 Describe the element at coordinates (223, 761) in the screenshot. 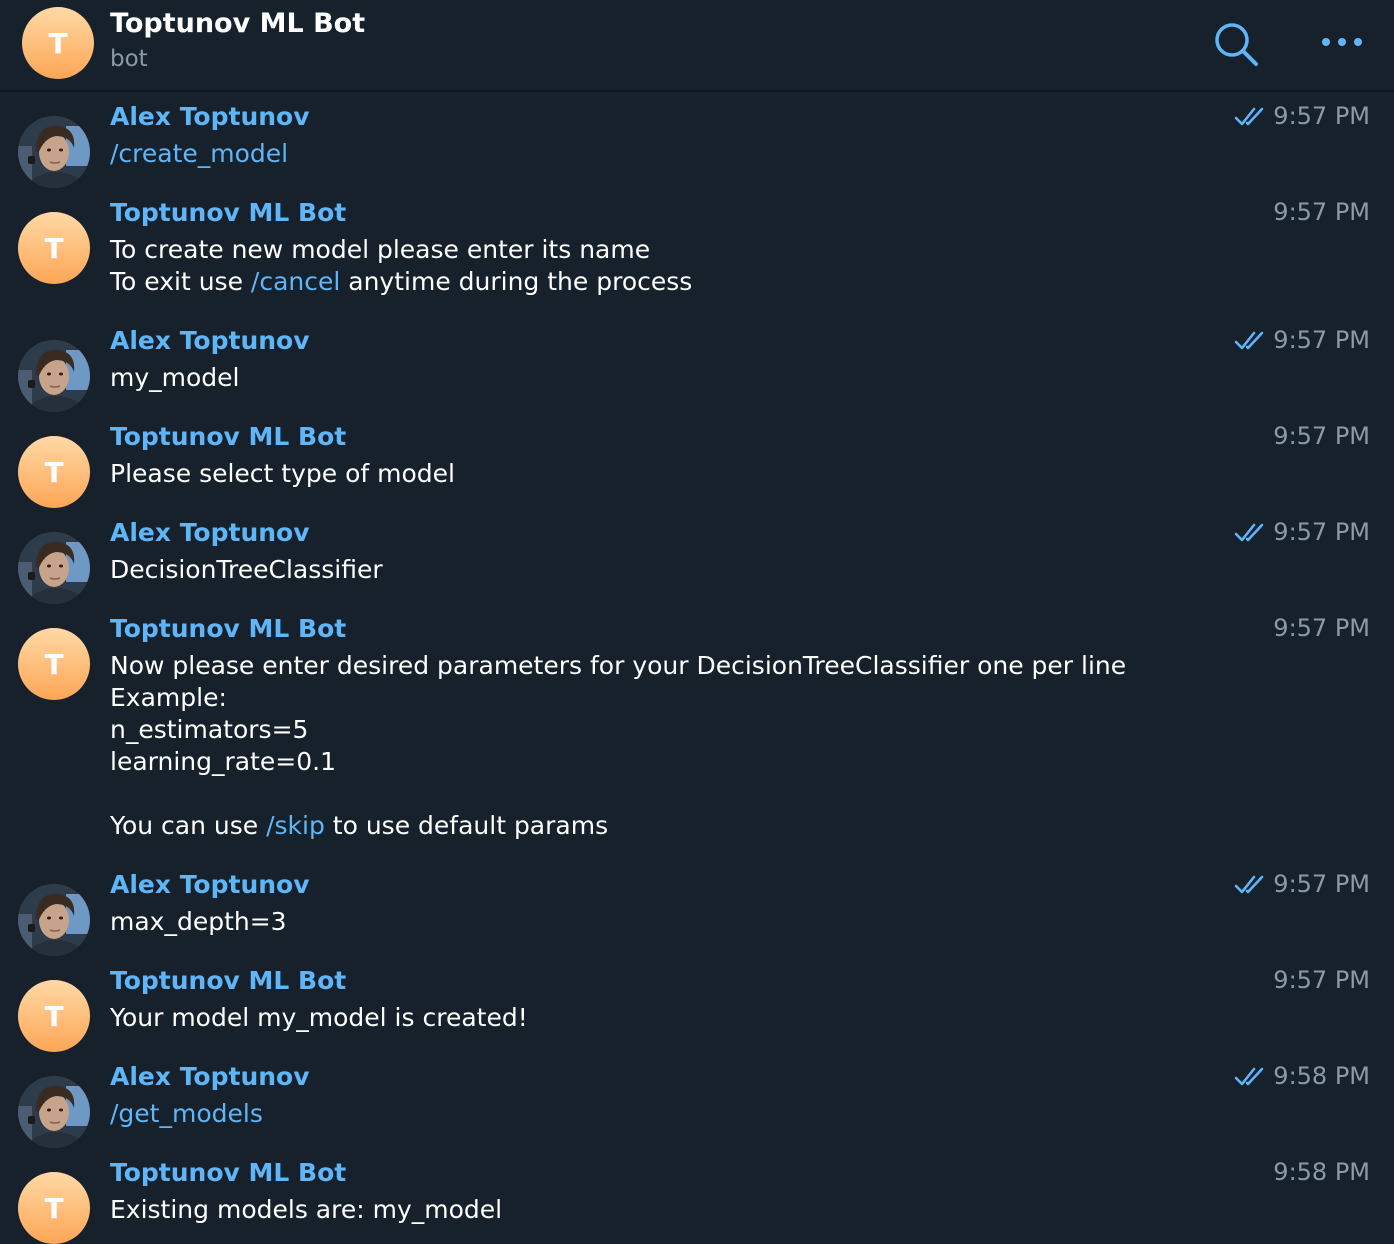

I see `message-text-segment: learning_rate=0.1` at that location.